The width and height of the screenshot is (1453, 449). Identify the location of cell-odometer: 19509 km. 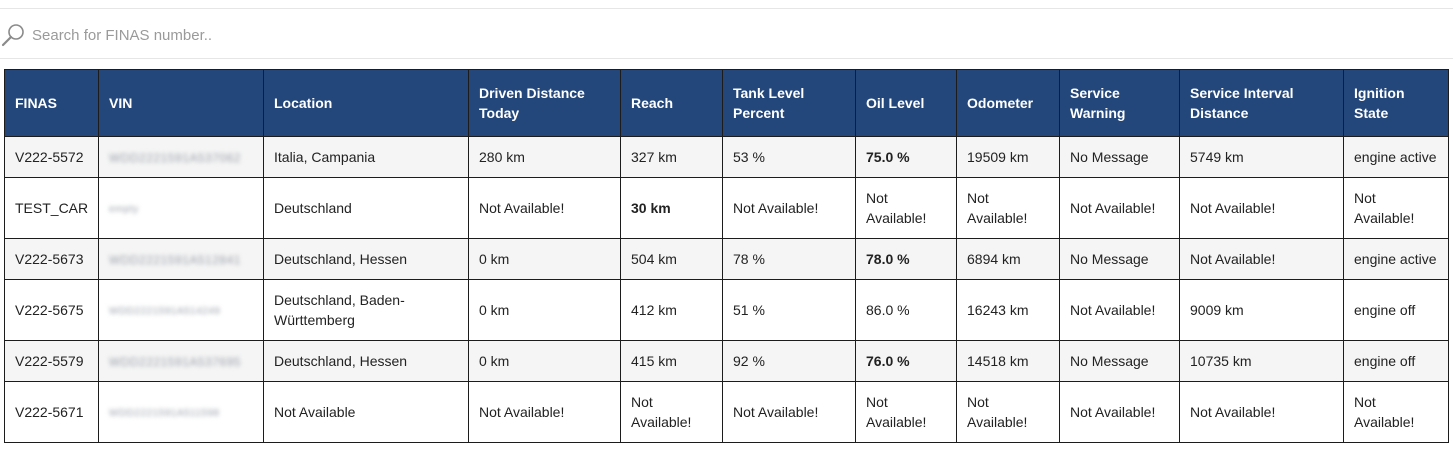
(1008, 157).